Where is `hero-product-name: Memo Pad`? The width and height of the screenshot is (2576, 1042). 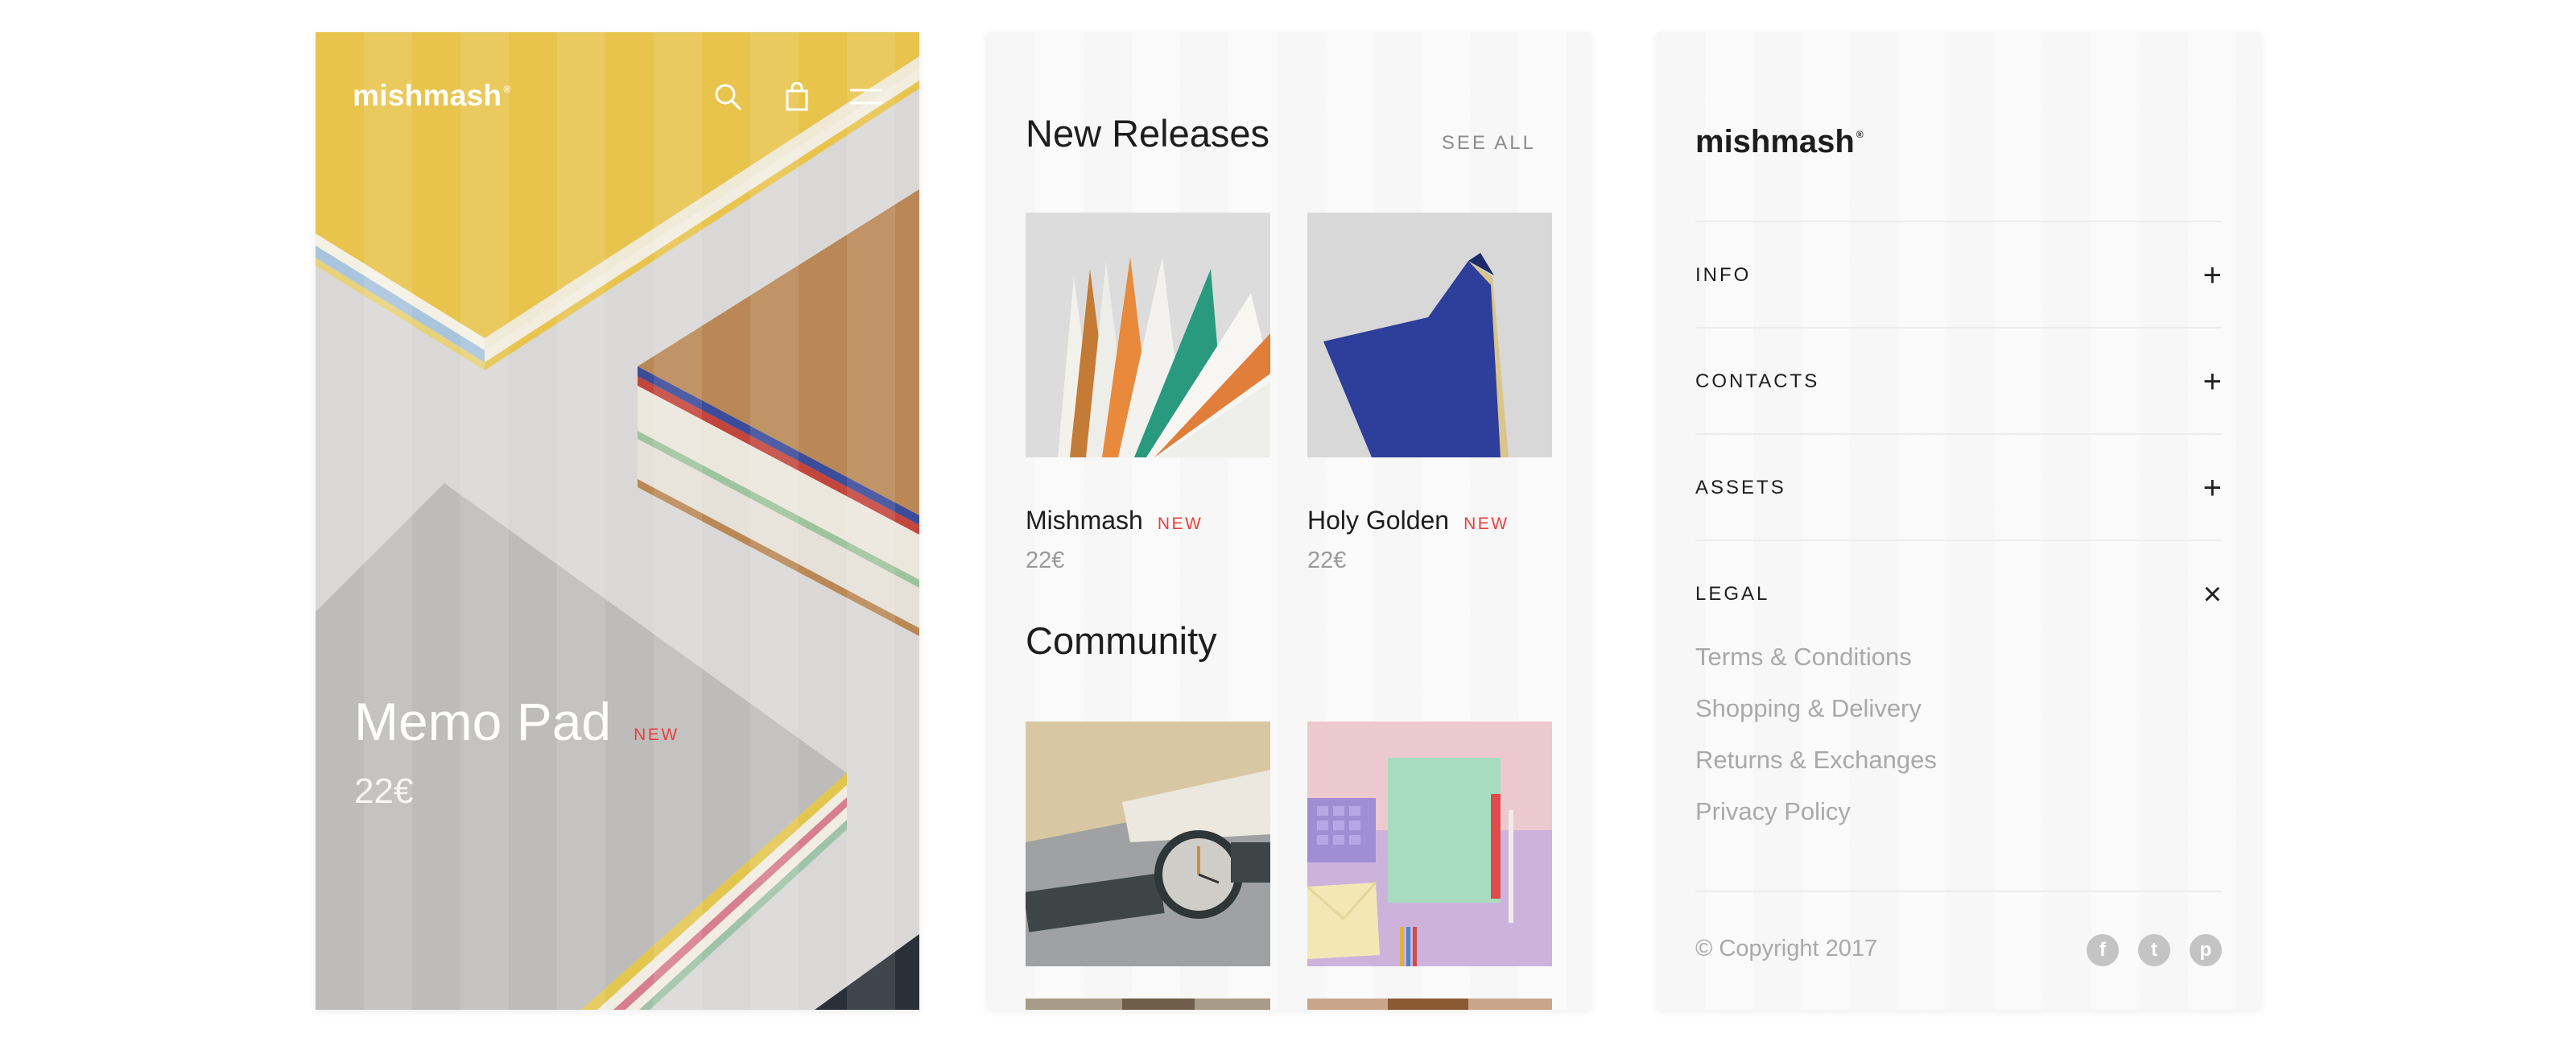 hero-product-name: Memo Pad is located at coordinates (483, 722).